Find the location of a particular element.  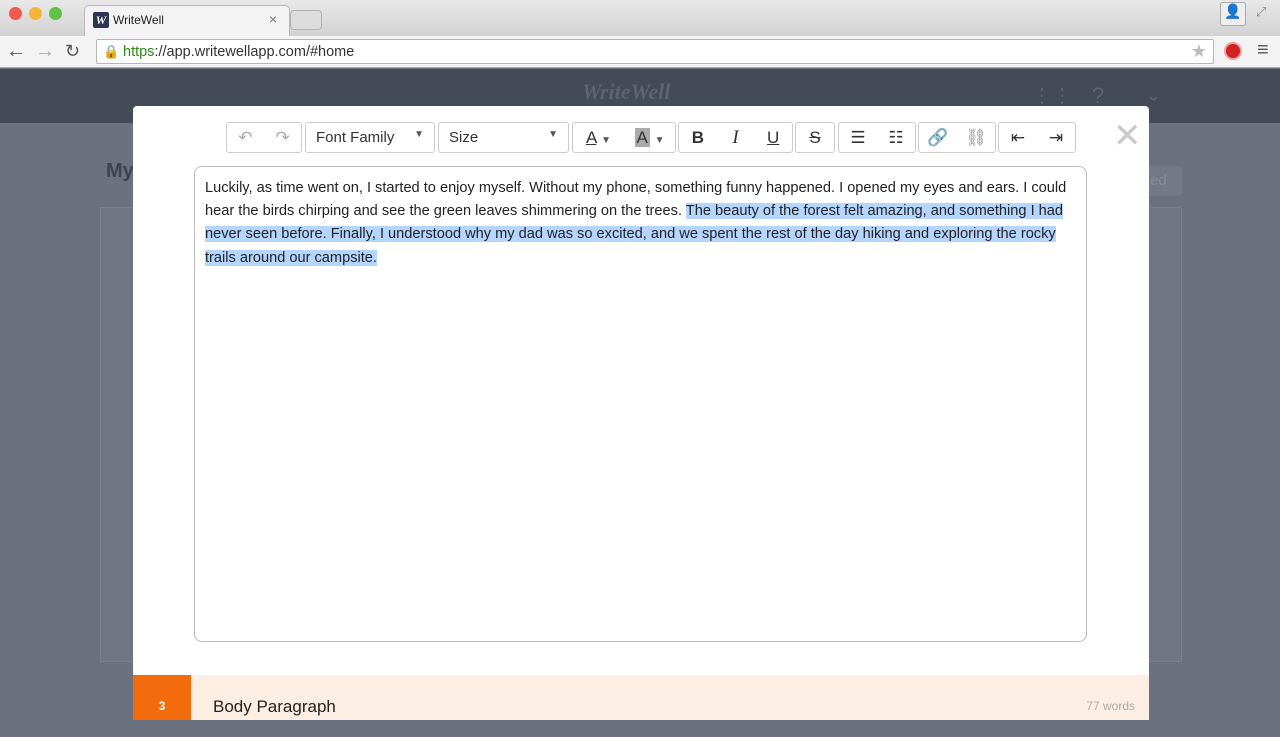

link-icon: 🔗 is located at coordinates (938, 138).